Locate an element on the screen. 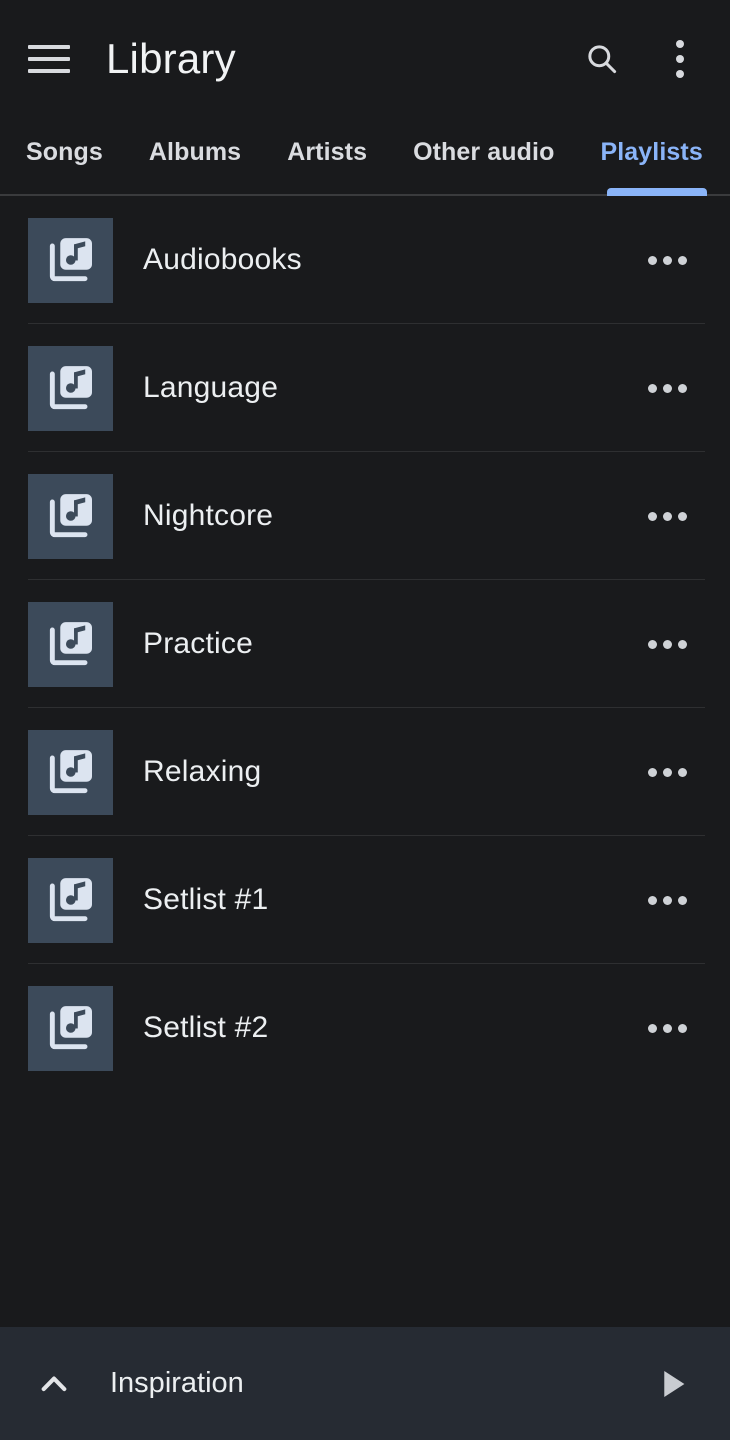 The width and height of the screenshot is (730, 1440). now-playing-title: Inspiration is located at coordinates (177, 1383).